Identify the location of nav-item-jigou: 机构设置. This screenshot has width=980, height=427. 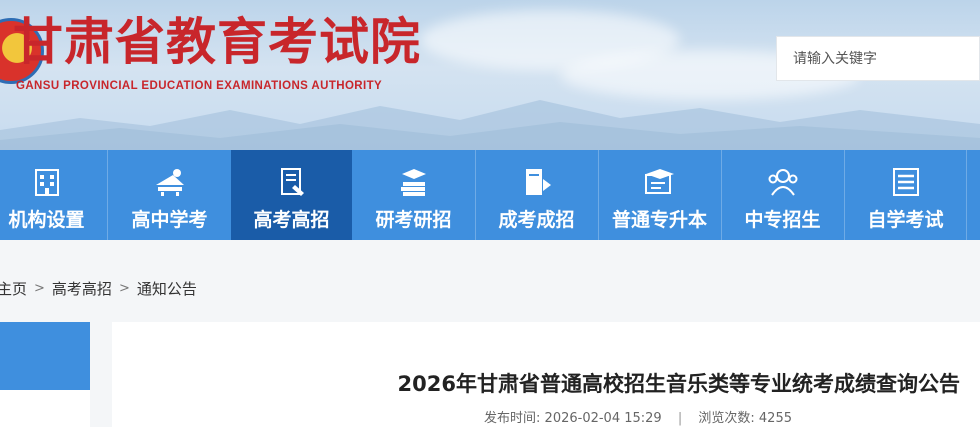
(53, 195).